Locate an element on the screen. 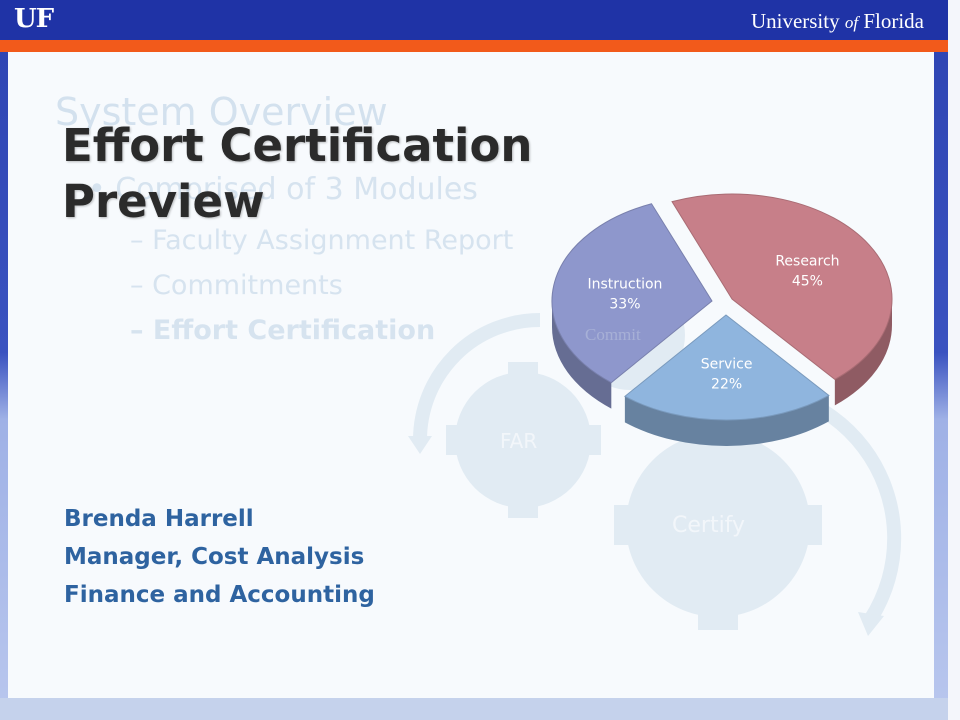 This screenshot has height=720, width=960. gear-label-commit: Commit is located at coordinates (613, 334).